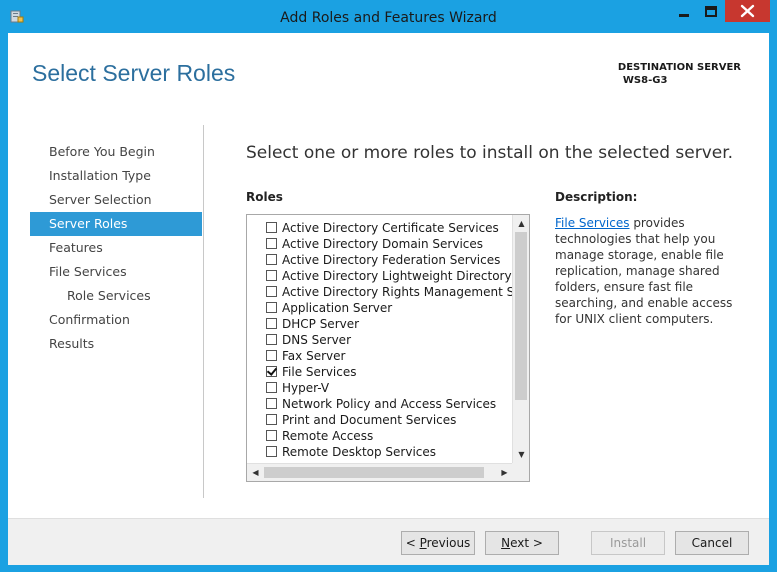  What do you see at coordinates (684, 15) in the screenshot?
I see `minimize-icon` at bounding box center [684, 15].